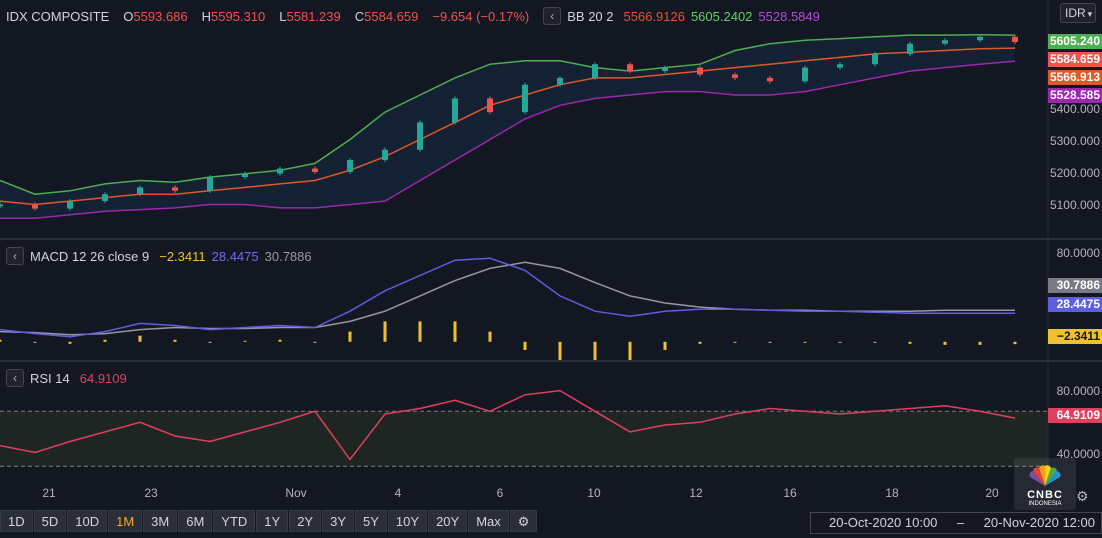 The image size is (1102, 538). What do you see at coordinates (892, 493) in the screenshot?
I see `time-tick: 18` at bounding box center [892, 493].